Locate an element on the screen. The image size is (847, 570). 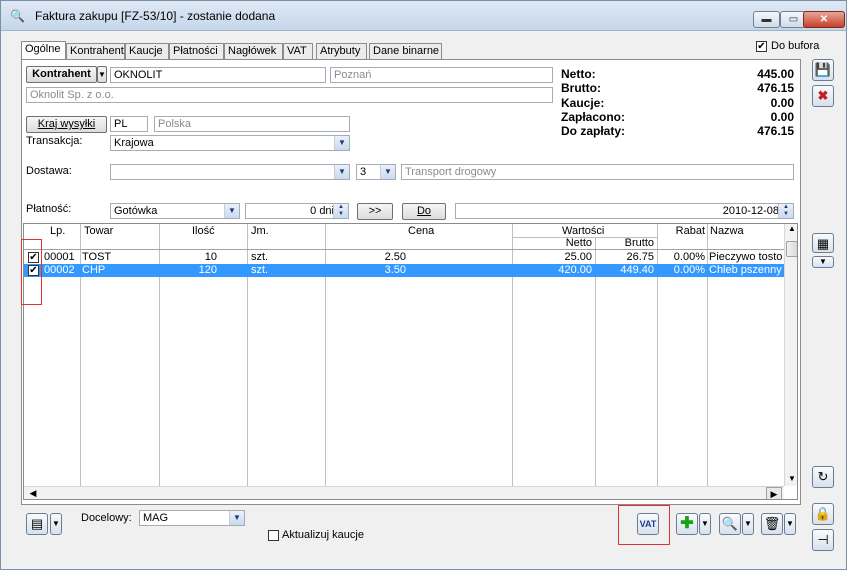
cell-nazwa: Pieczywo tosto is located at coordinates (746, 257).